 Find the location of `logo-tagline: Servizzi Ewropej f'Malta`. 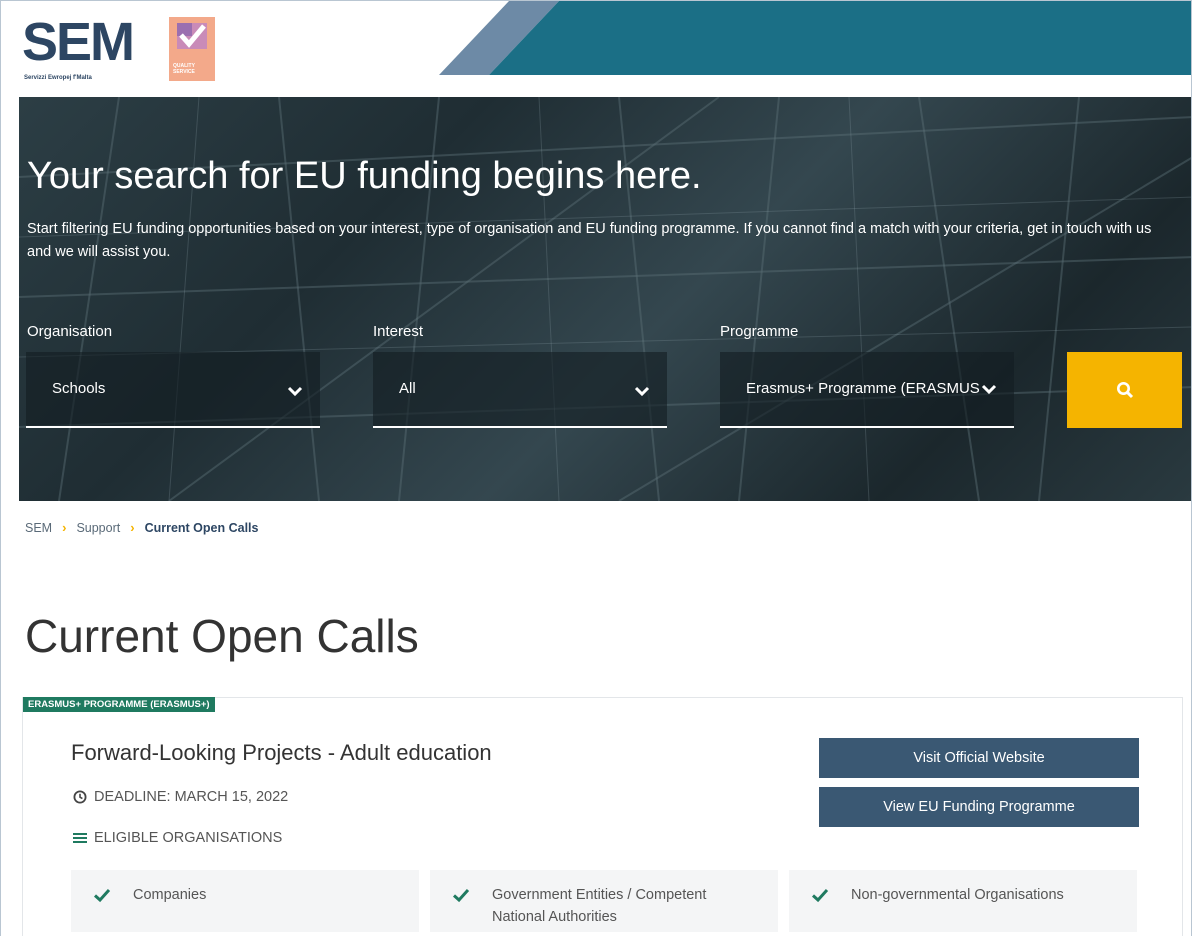

logo-tagline: Servizzi Ewropej f'Malta is located at coordinates (58, 78).